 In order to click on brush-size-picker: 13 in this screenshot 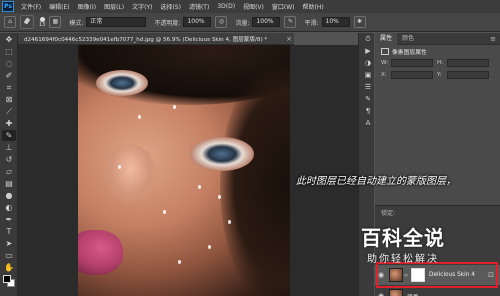, I will do `click(42, 22)`.